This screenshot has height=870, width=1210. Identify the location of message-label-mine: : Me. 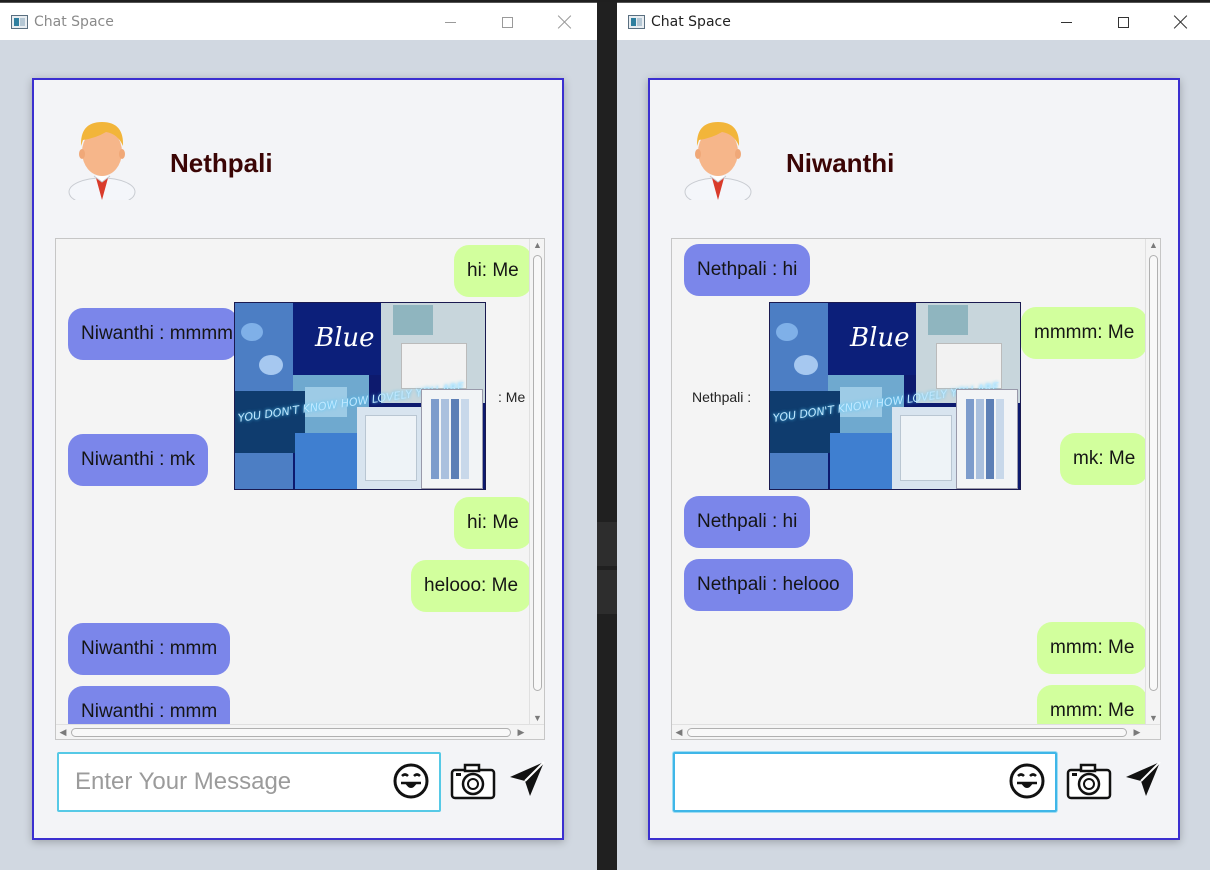
(512, 397).